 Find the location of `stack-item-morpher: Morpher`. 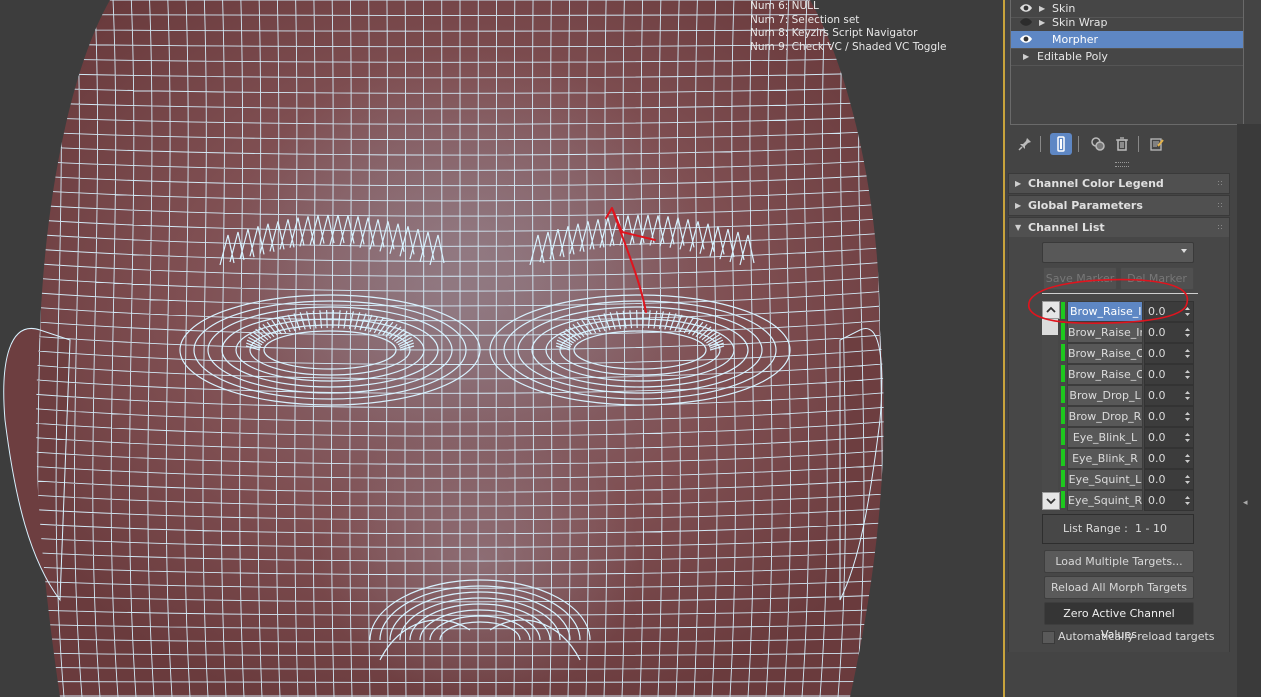

stack-item-morpher: Morpher is located at coordinates (1127, 40).